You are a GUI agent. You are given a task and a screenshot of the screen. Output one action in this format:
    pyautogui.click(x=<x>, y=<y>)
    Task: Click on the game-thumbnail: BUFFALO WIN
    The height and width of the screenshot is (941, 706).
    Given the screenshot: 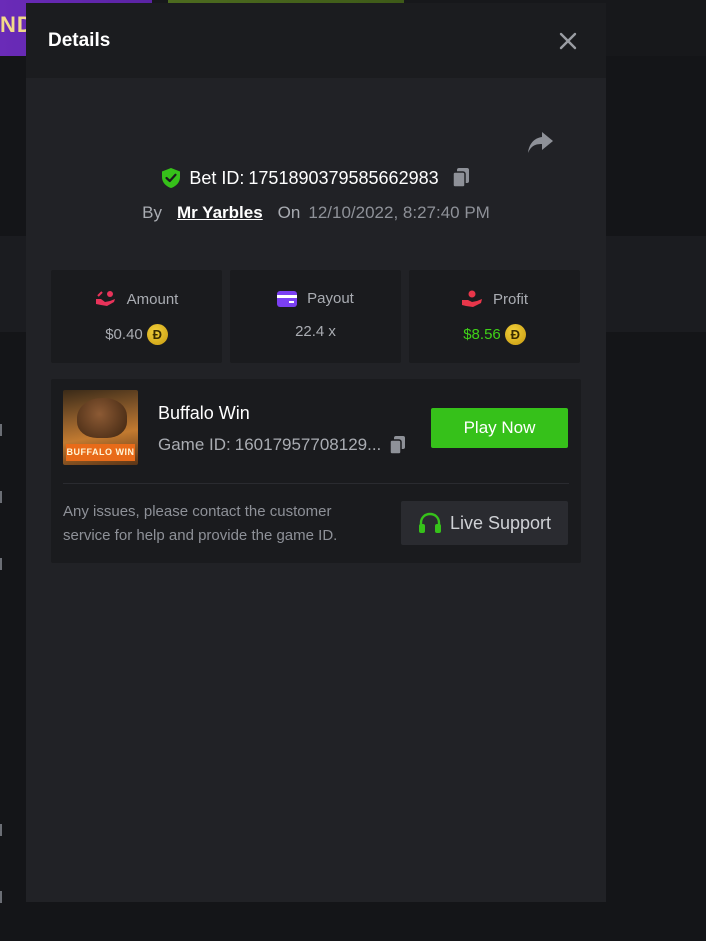 What is the action you would take?
    pyautogui.click(x=100, y=427)
    